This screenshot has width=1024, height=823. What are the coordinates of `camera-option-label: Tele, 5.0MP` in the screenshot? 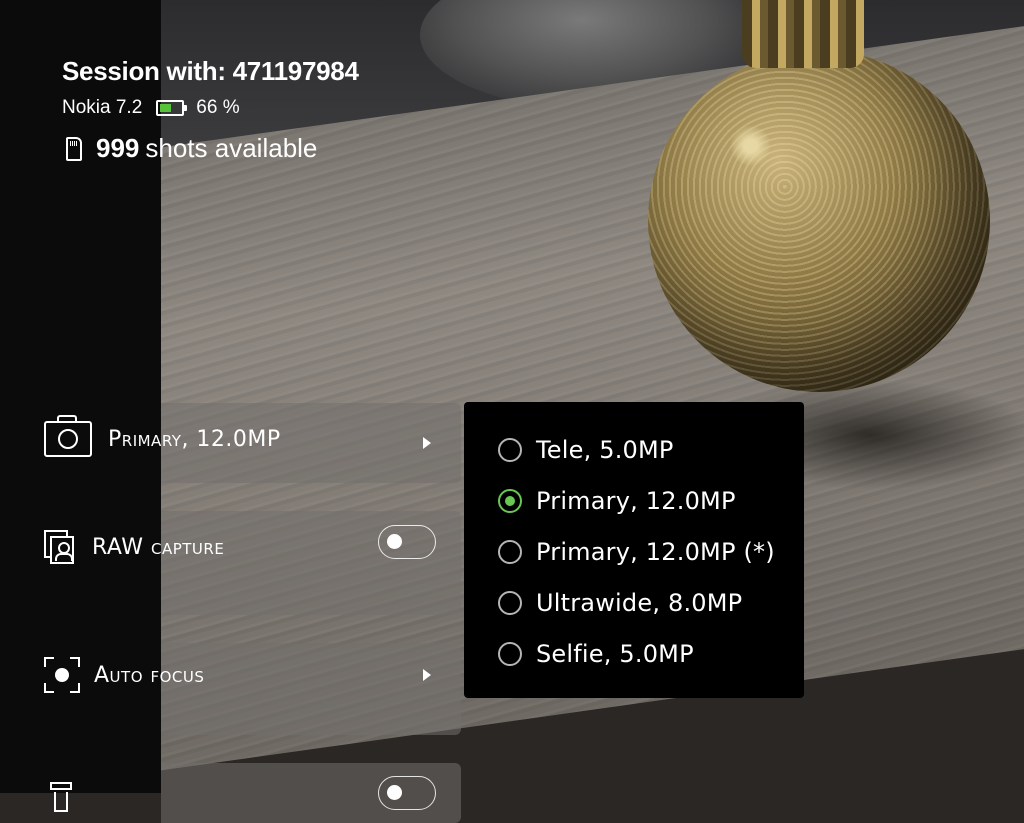 It's located at (605, 450).